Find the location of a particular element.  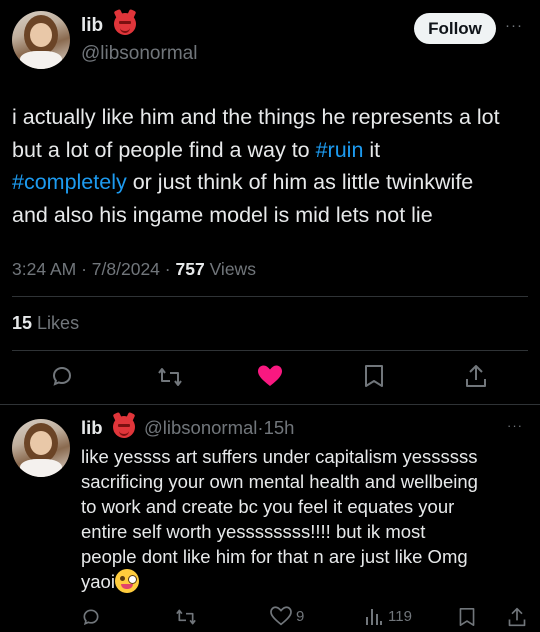

reply-age: 15h is located at coordinates (279, 427).